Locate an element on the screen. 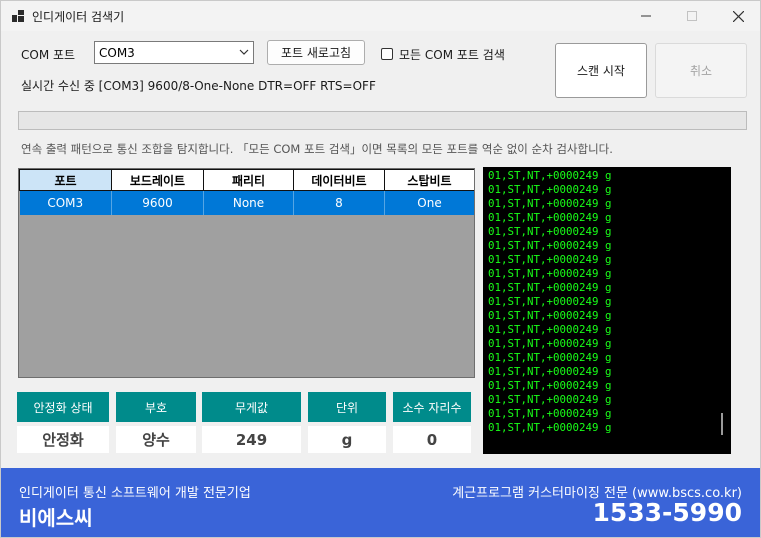 Image resolution: width=761 pixels, height=538 pixels. minimize-button is located at coordinates (646, 16).